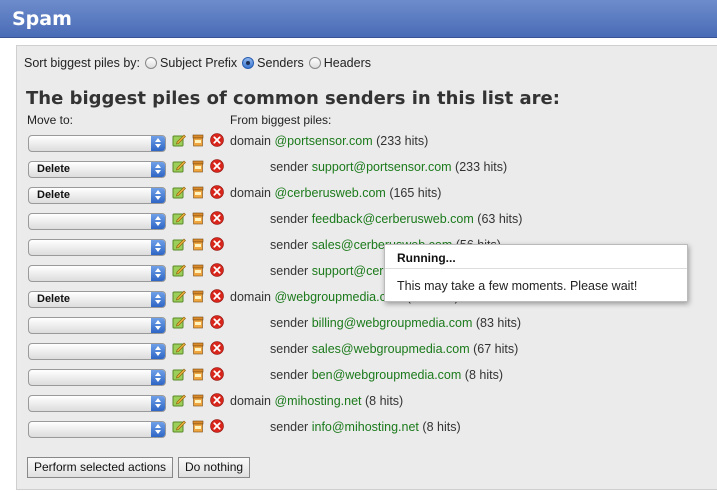  Describe the element at coordinates (391, 349) in the screenshot. I see `entry-address-link: sales@webgroupmedia.com` at that location.